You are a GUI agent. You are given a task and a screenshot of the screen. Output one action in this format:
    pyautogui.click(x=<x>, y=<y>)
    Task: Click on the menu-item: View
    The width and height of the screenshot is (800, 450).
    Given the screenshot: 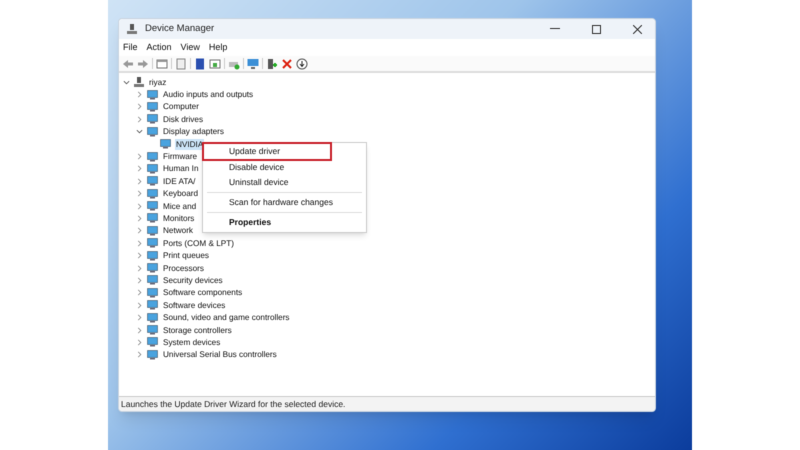 What is the action you would take?
    pyautogui.click(x=190, y=47)
    